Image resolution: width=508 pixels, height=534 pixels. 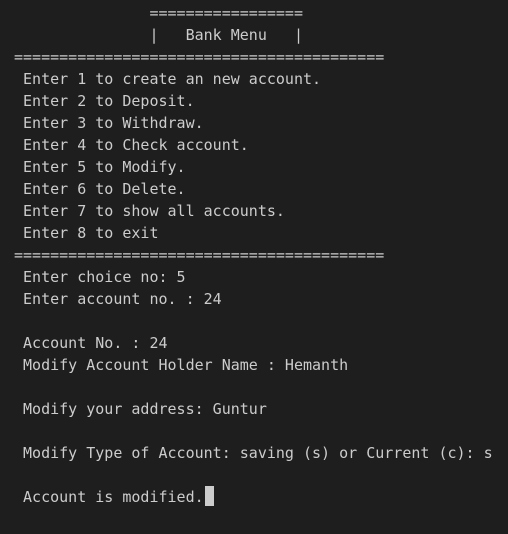 I want to click on menu-option-withdraw: Enter 3 to Withdraw., so click(x=109, y=123).